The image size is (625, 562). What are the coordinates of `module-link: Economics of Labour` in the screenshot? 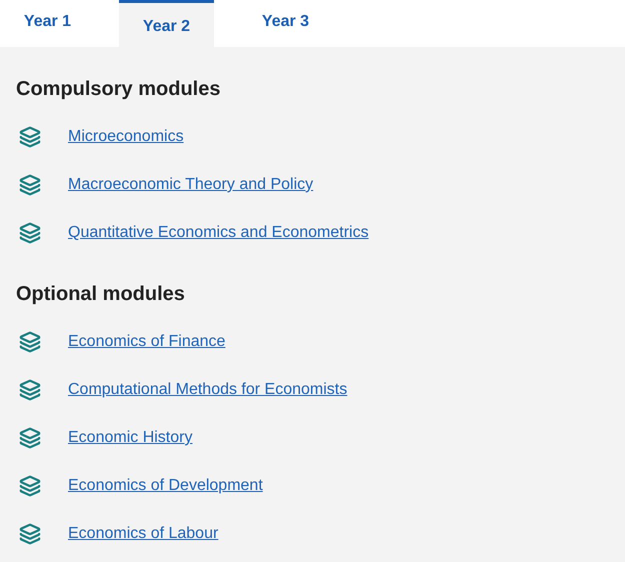 It's located at (143, 534).